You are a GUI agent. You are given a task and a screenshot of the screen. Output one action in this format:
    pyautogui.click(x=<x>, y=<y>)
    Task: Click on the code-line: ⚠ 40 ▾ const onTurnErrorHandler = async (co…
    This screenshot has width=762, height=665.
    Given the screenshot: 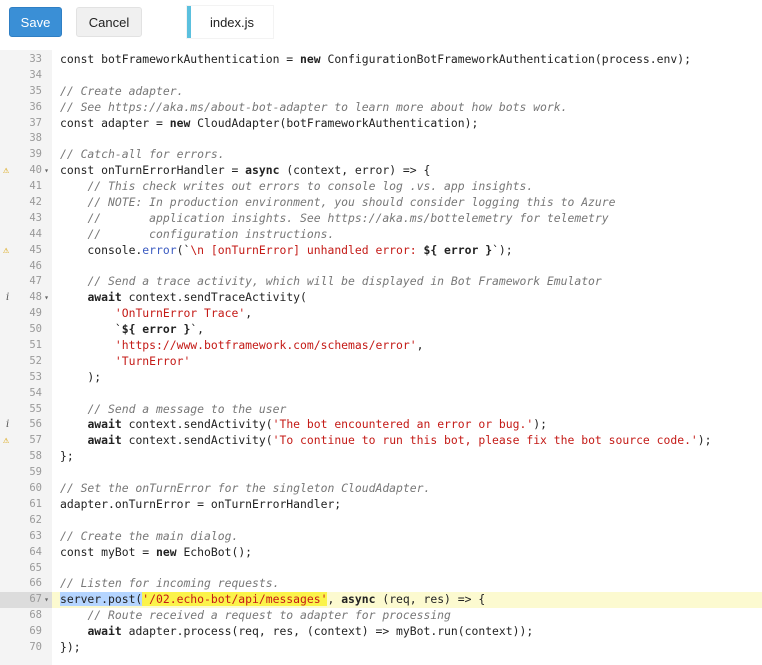 What is the action you would take?
    pyautogui.click(x=381, y=171)
    